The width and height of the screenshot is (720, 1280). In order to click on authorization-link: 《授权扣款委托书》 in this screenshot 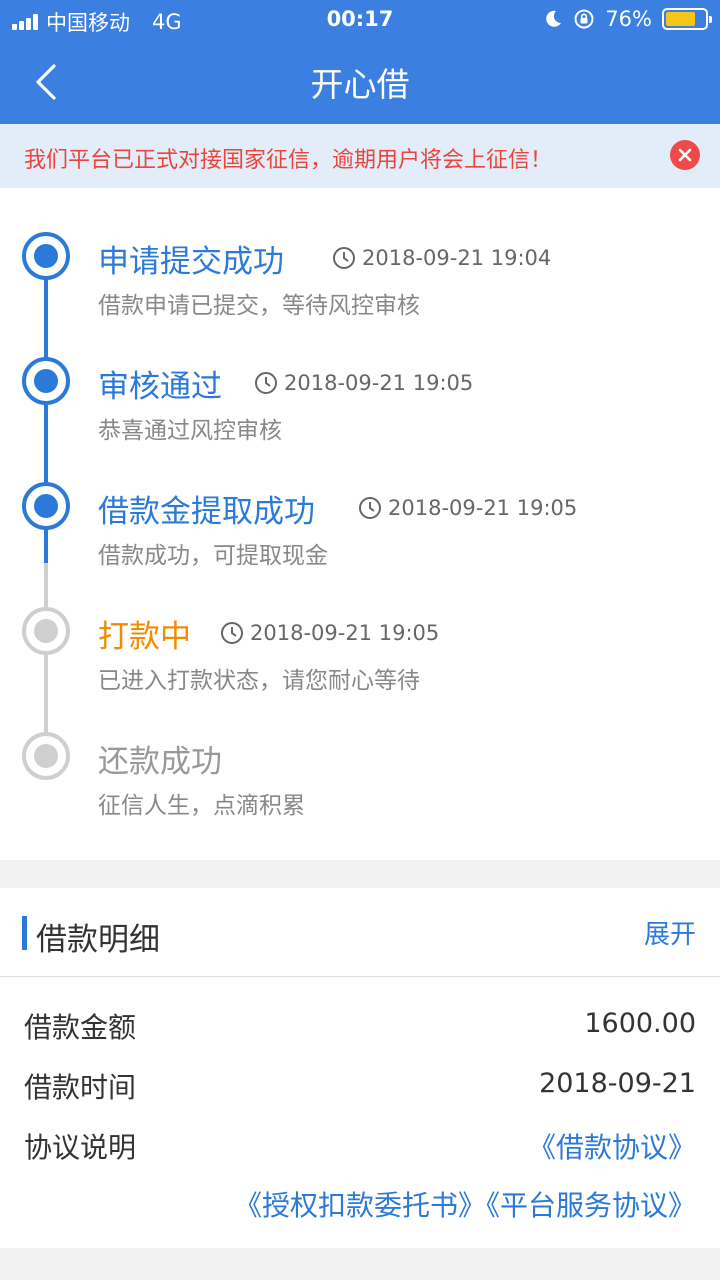, I will do `click(360, 1205)`.